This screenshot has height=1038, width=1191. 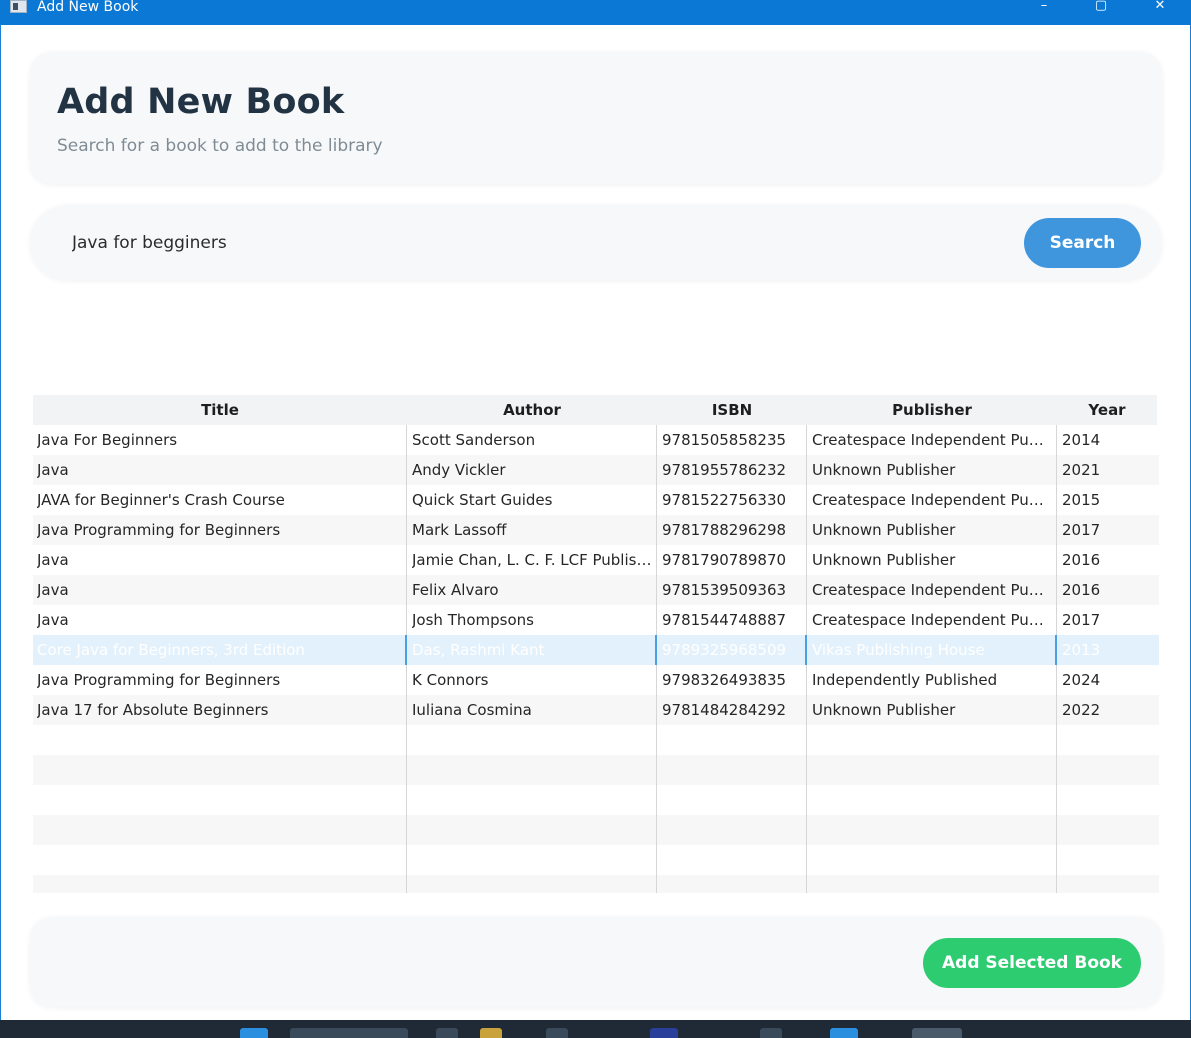 I want to click on table-cell-isbn: 9781484284292, so click(x=724, y=710).